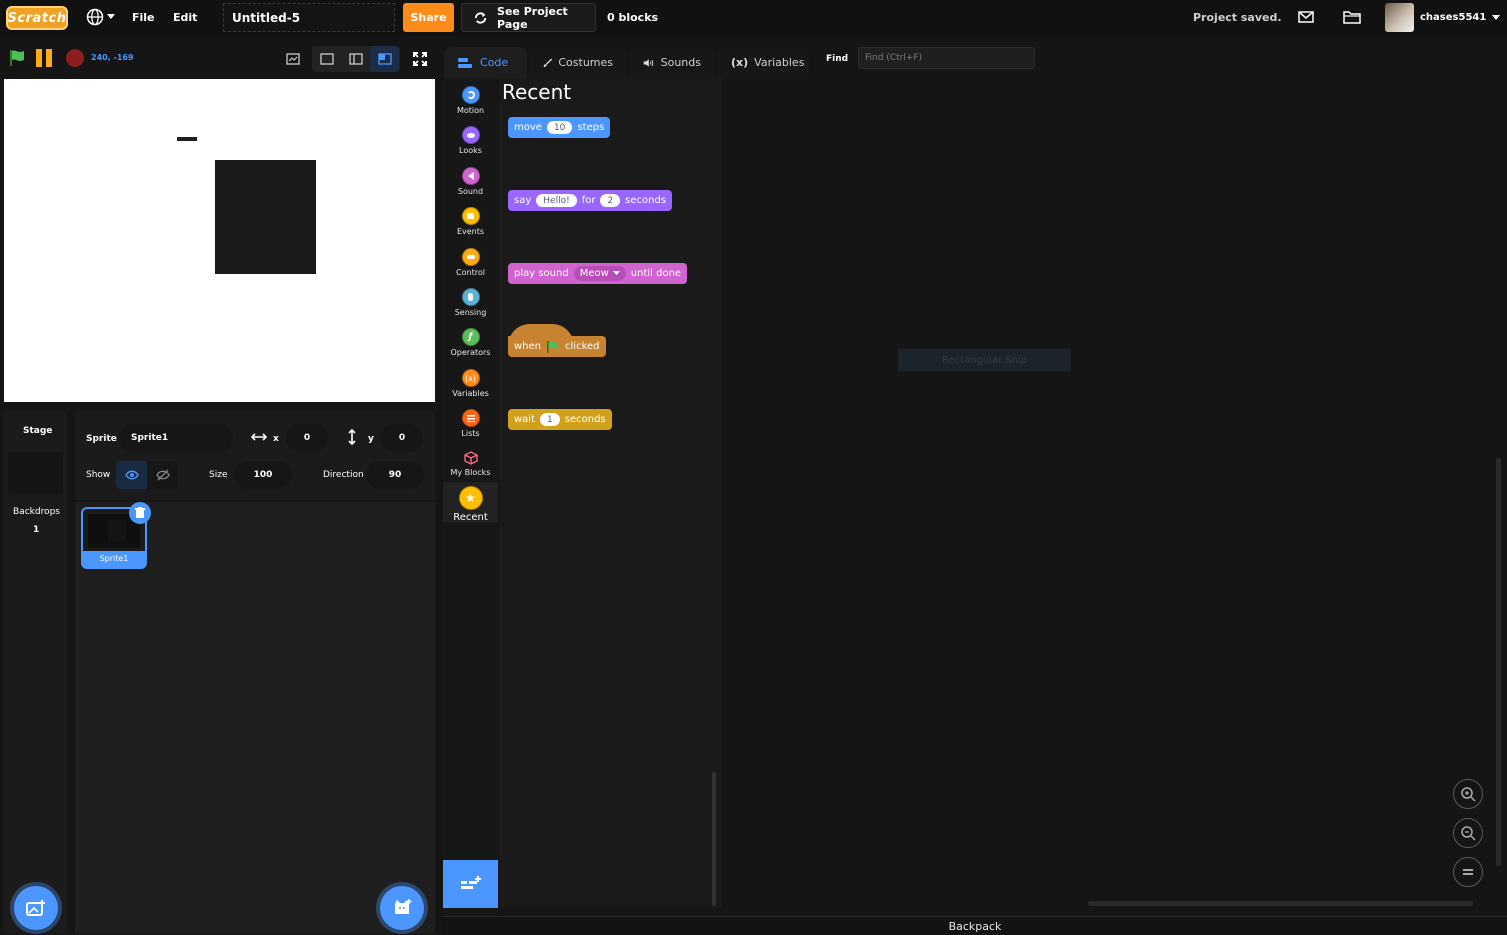 The height and width of the screenshot is (935, 1507). What do you see at coordinates (265, 217) in the screenshot?
I see `sprite-rectangle` at bounding box center [265, 217].